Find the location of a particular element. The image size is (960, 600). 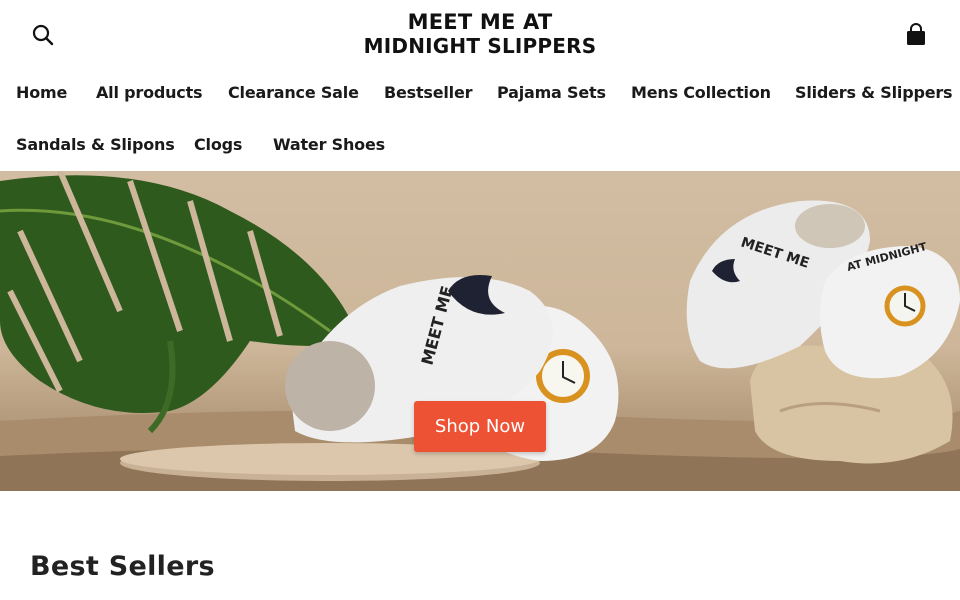

search-icon is located at coordinates (43, 35).